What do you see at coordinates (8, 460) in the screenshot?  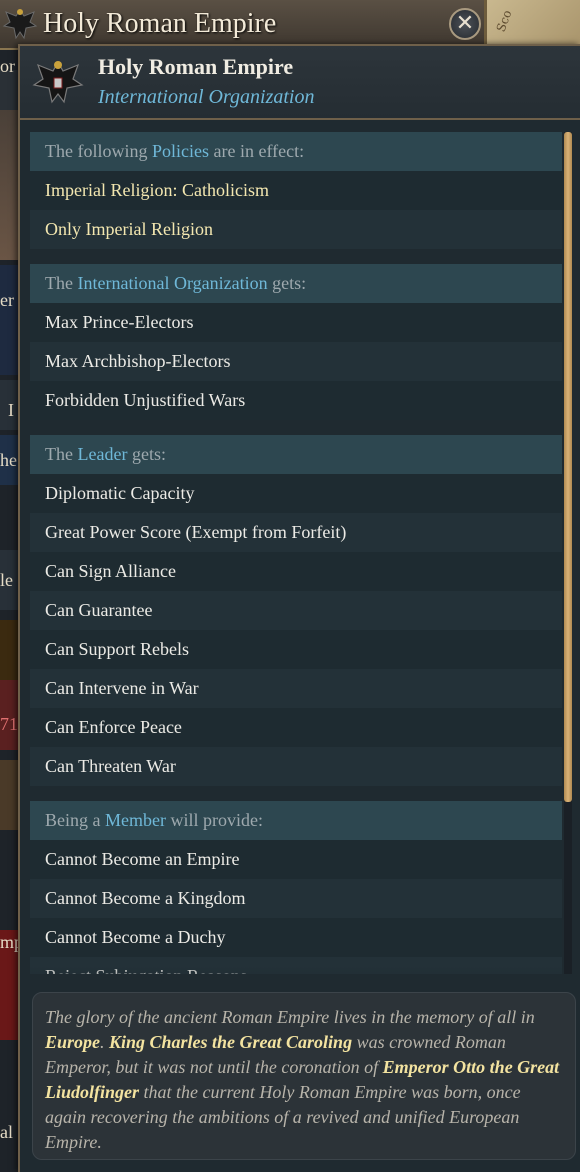 I see `strip-fragment: he` at bounding box center [8, 460].